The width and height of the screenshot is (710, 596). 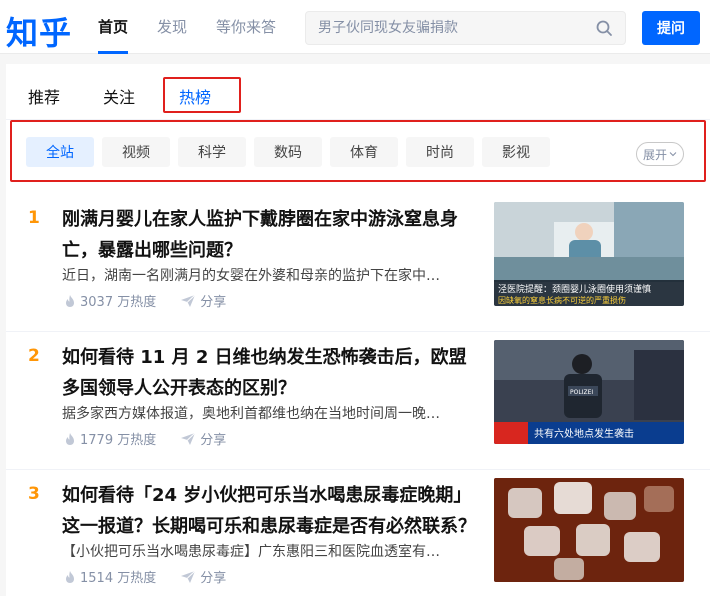 I want to click on question-title: 刚满月婴儿在家人监护下戴脖圈在家中游泳窒息身亡，暴露出哪些问题？, so click(x=273, y=235).